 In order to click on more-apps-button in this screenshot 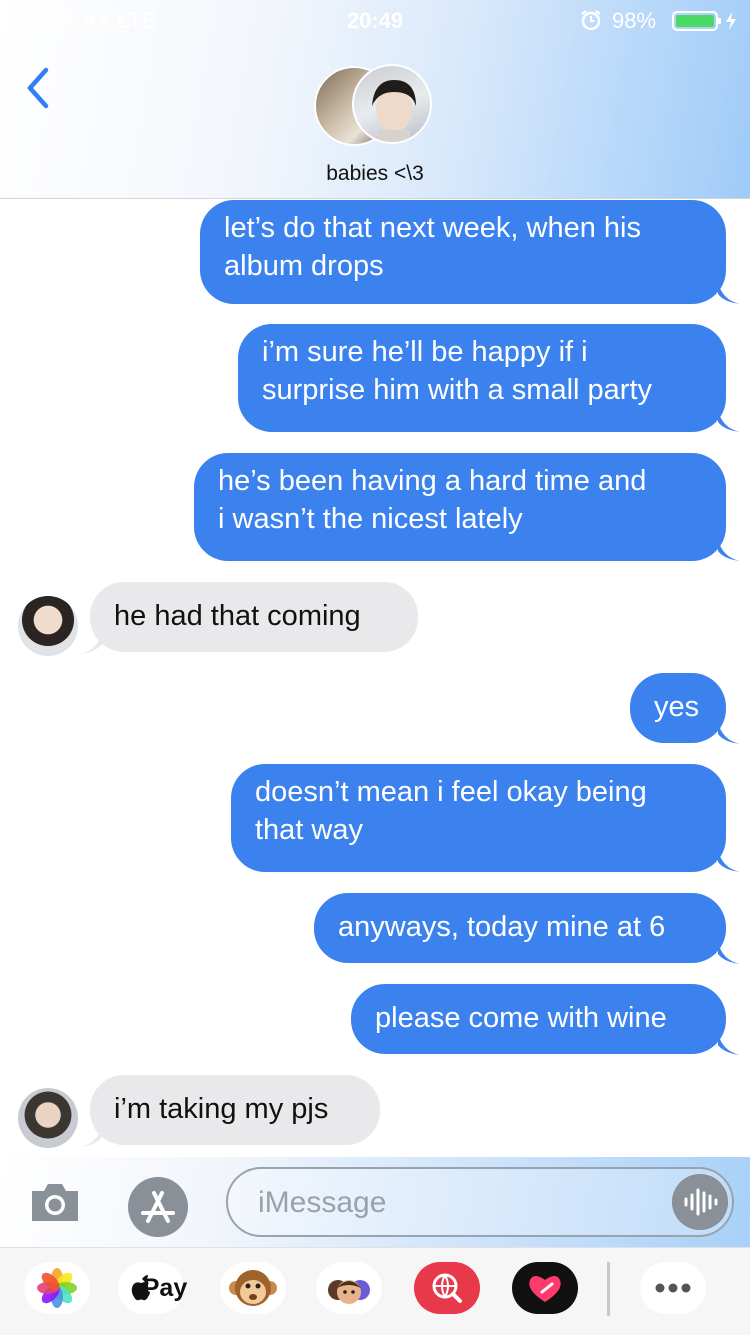, I will do `click(673, 1288)`.